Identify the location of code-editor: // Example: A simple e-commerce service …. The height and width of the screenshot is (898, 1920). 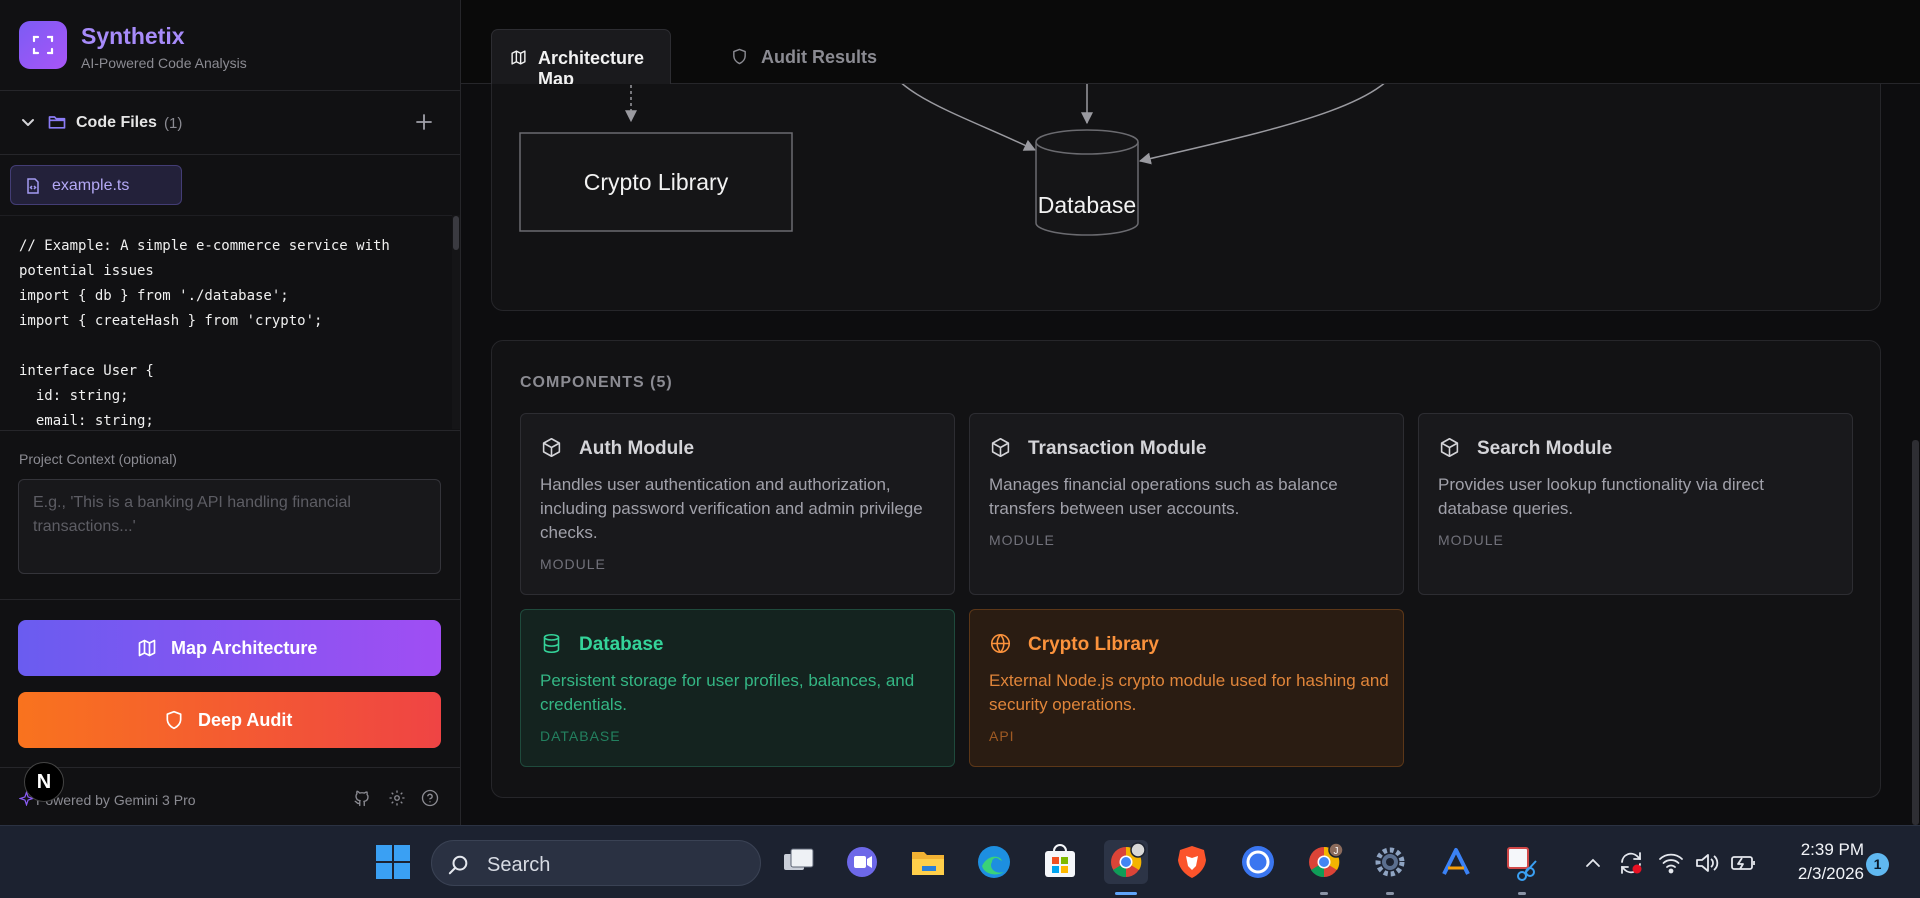
(226, 322).